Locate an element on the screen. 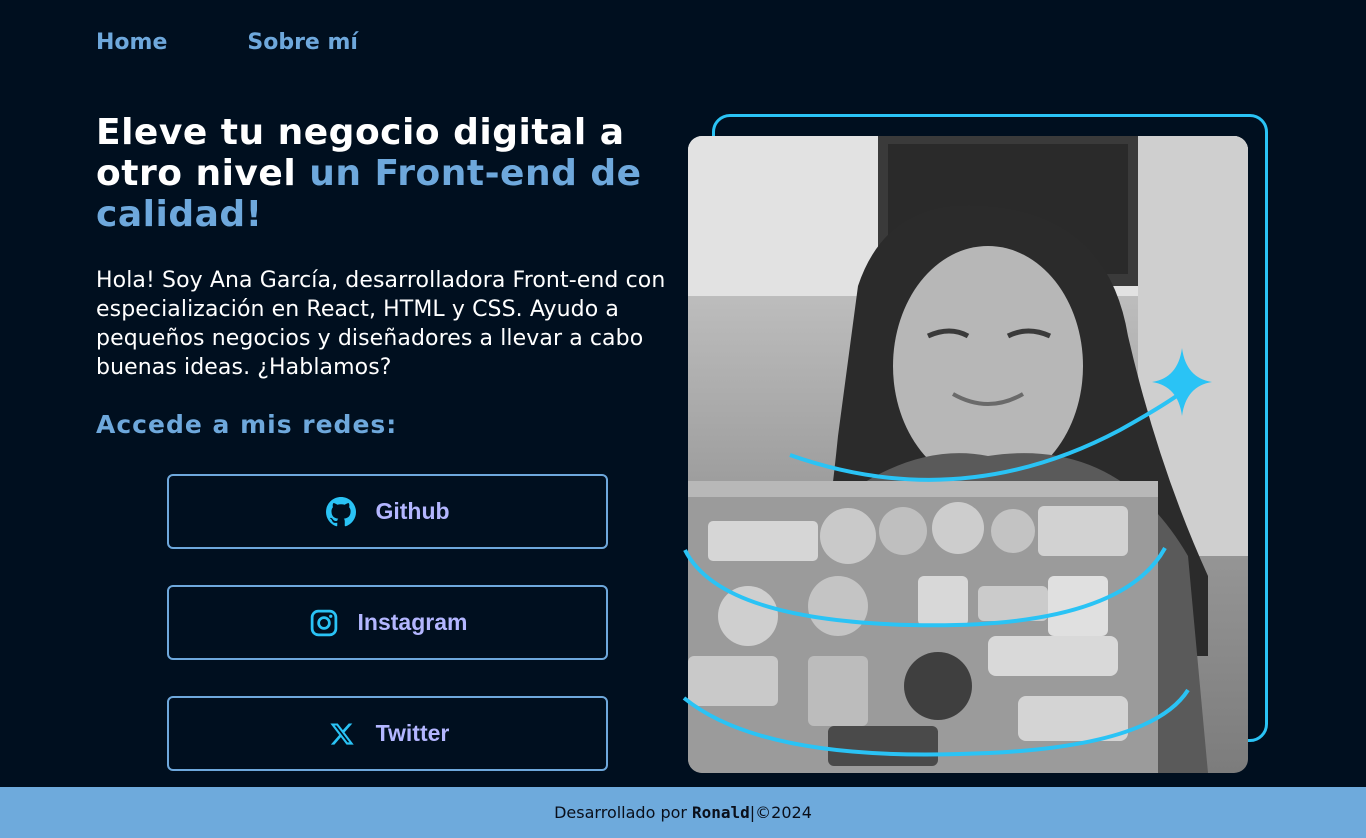 This screenshot has height=838, width=1366. footer-suffix: |©2024 is located at coordinates (780, 812).